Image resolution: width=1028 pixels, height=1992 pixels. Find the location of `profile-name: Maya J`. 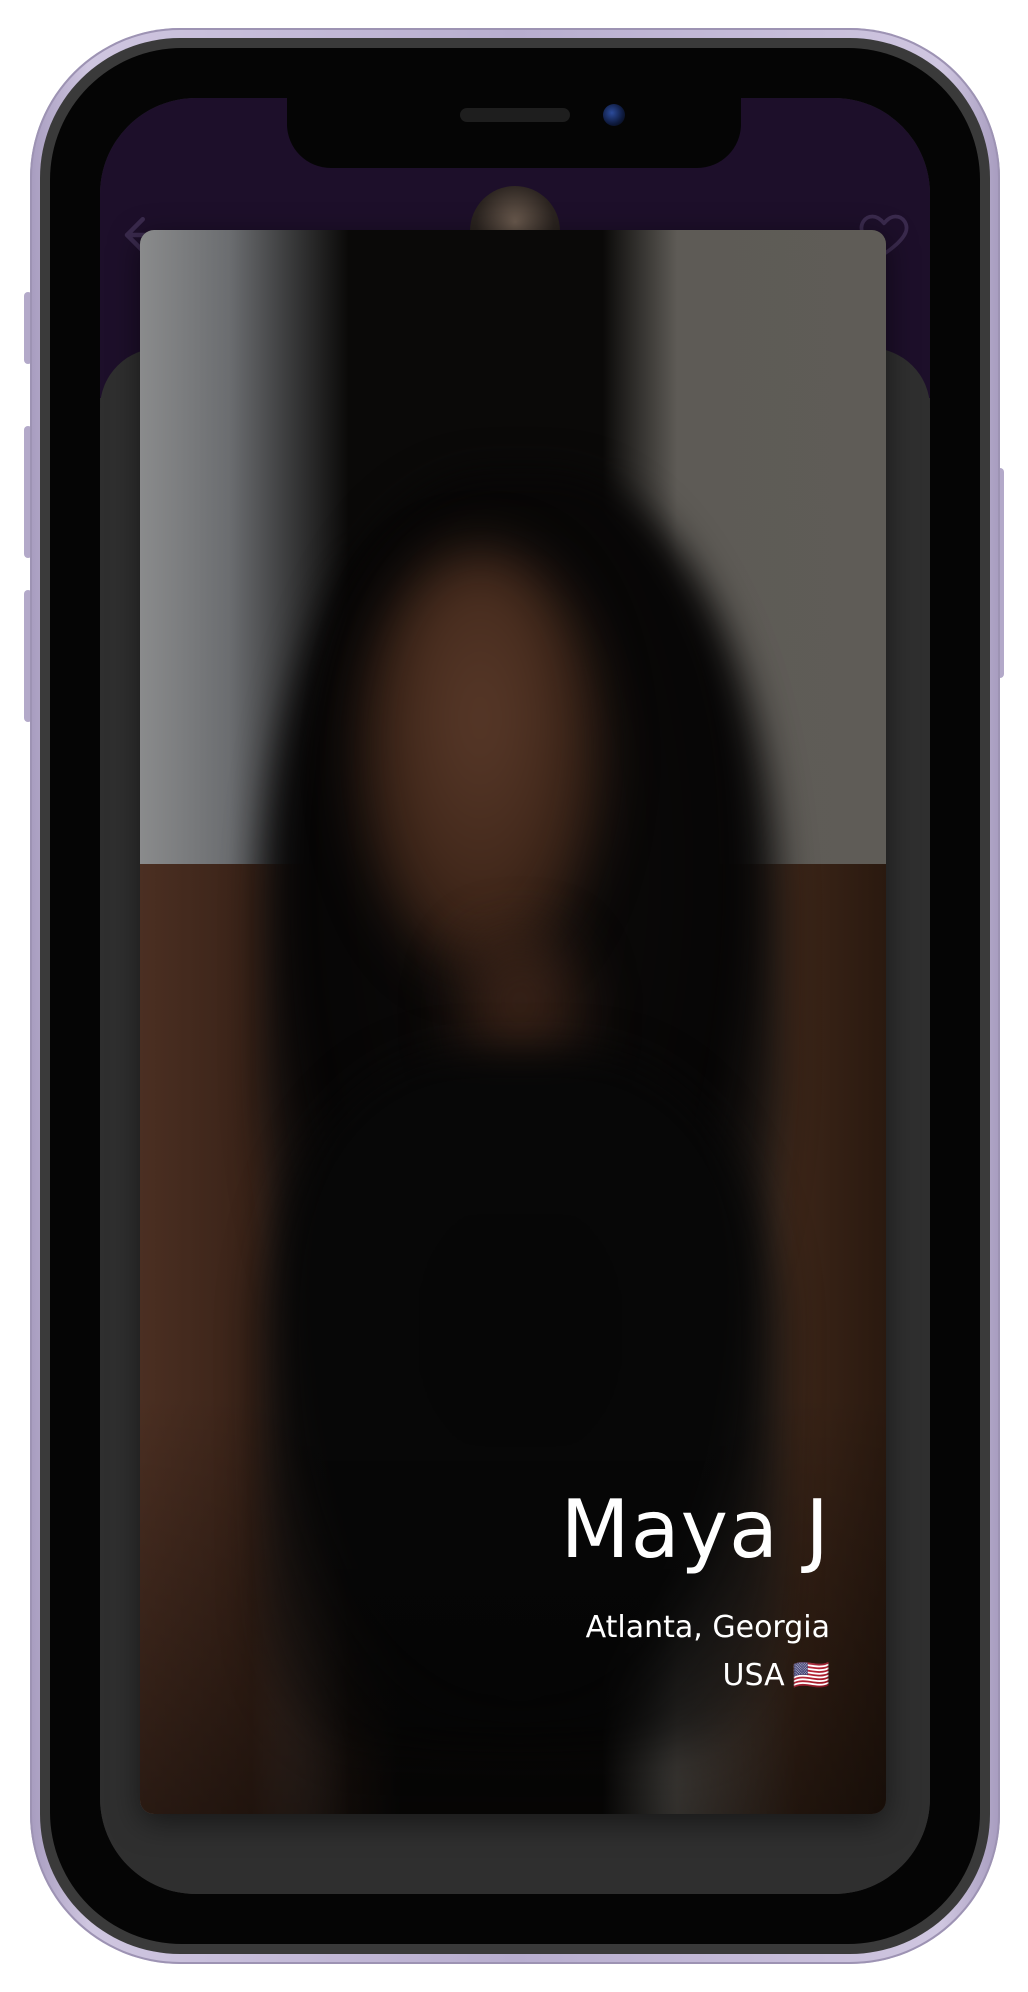

profile-name: Maya J is located at coordinates (695, 1529).